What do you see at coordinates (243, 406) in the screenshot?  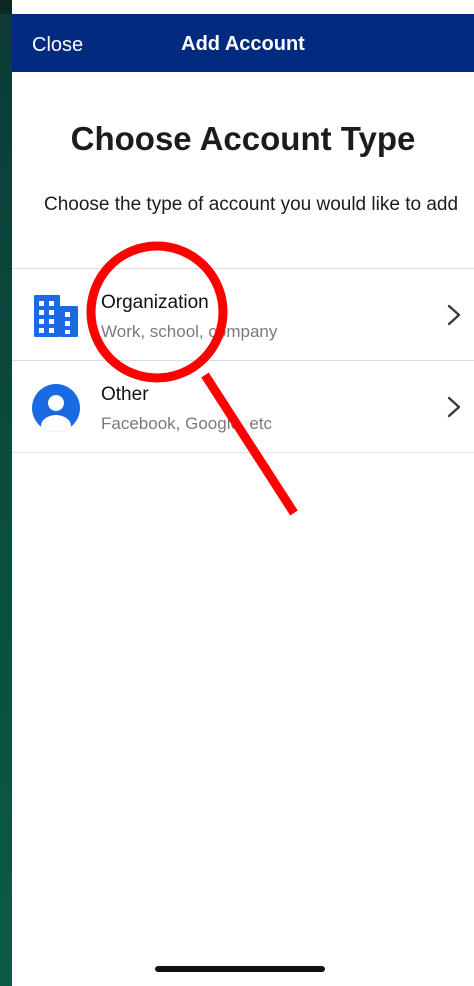 I see `account-type-other: Other Facebook, Google, etc` at bounding box center [243, 406].